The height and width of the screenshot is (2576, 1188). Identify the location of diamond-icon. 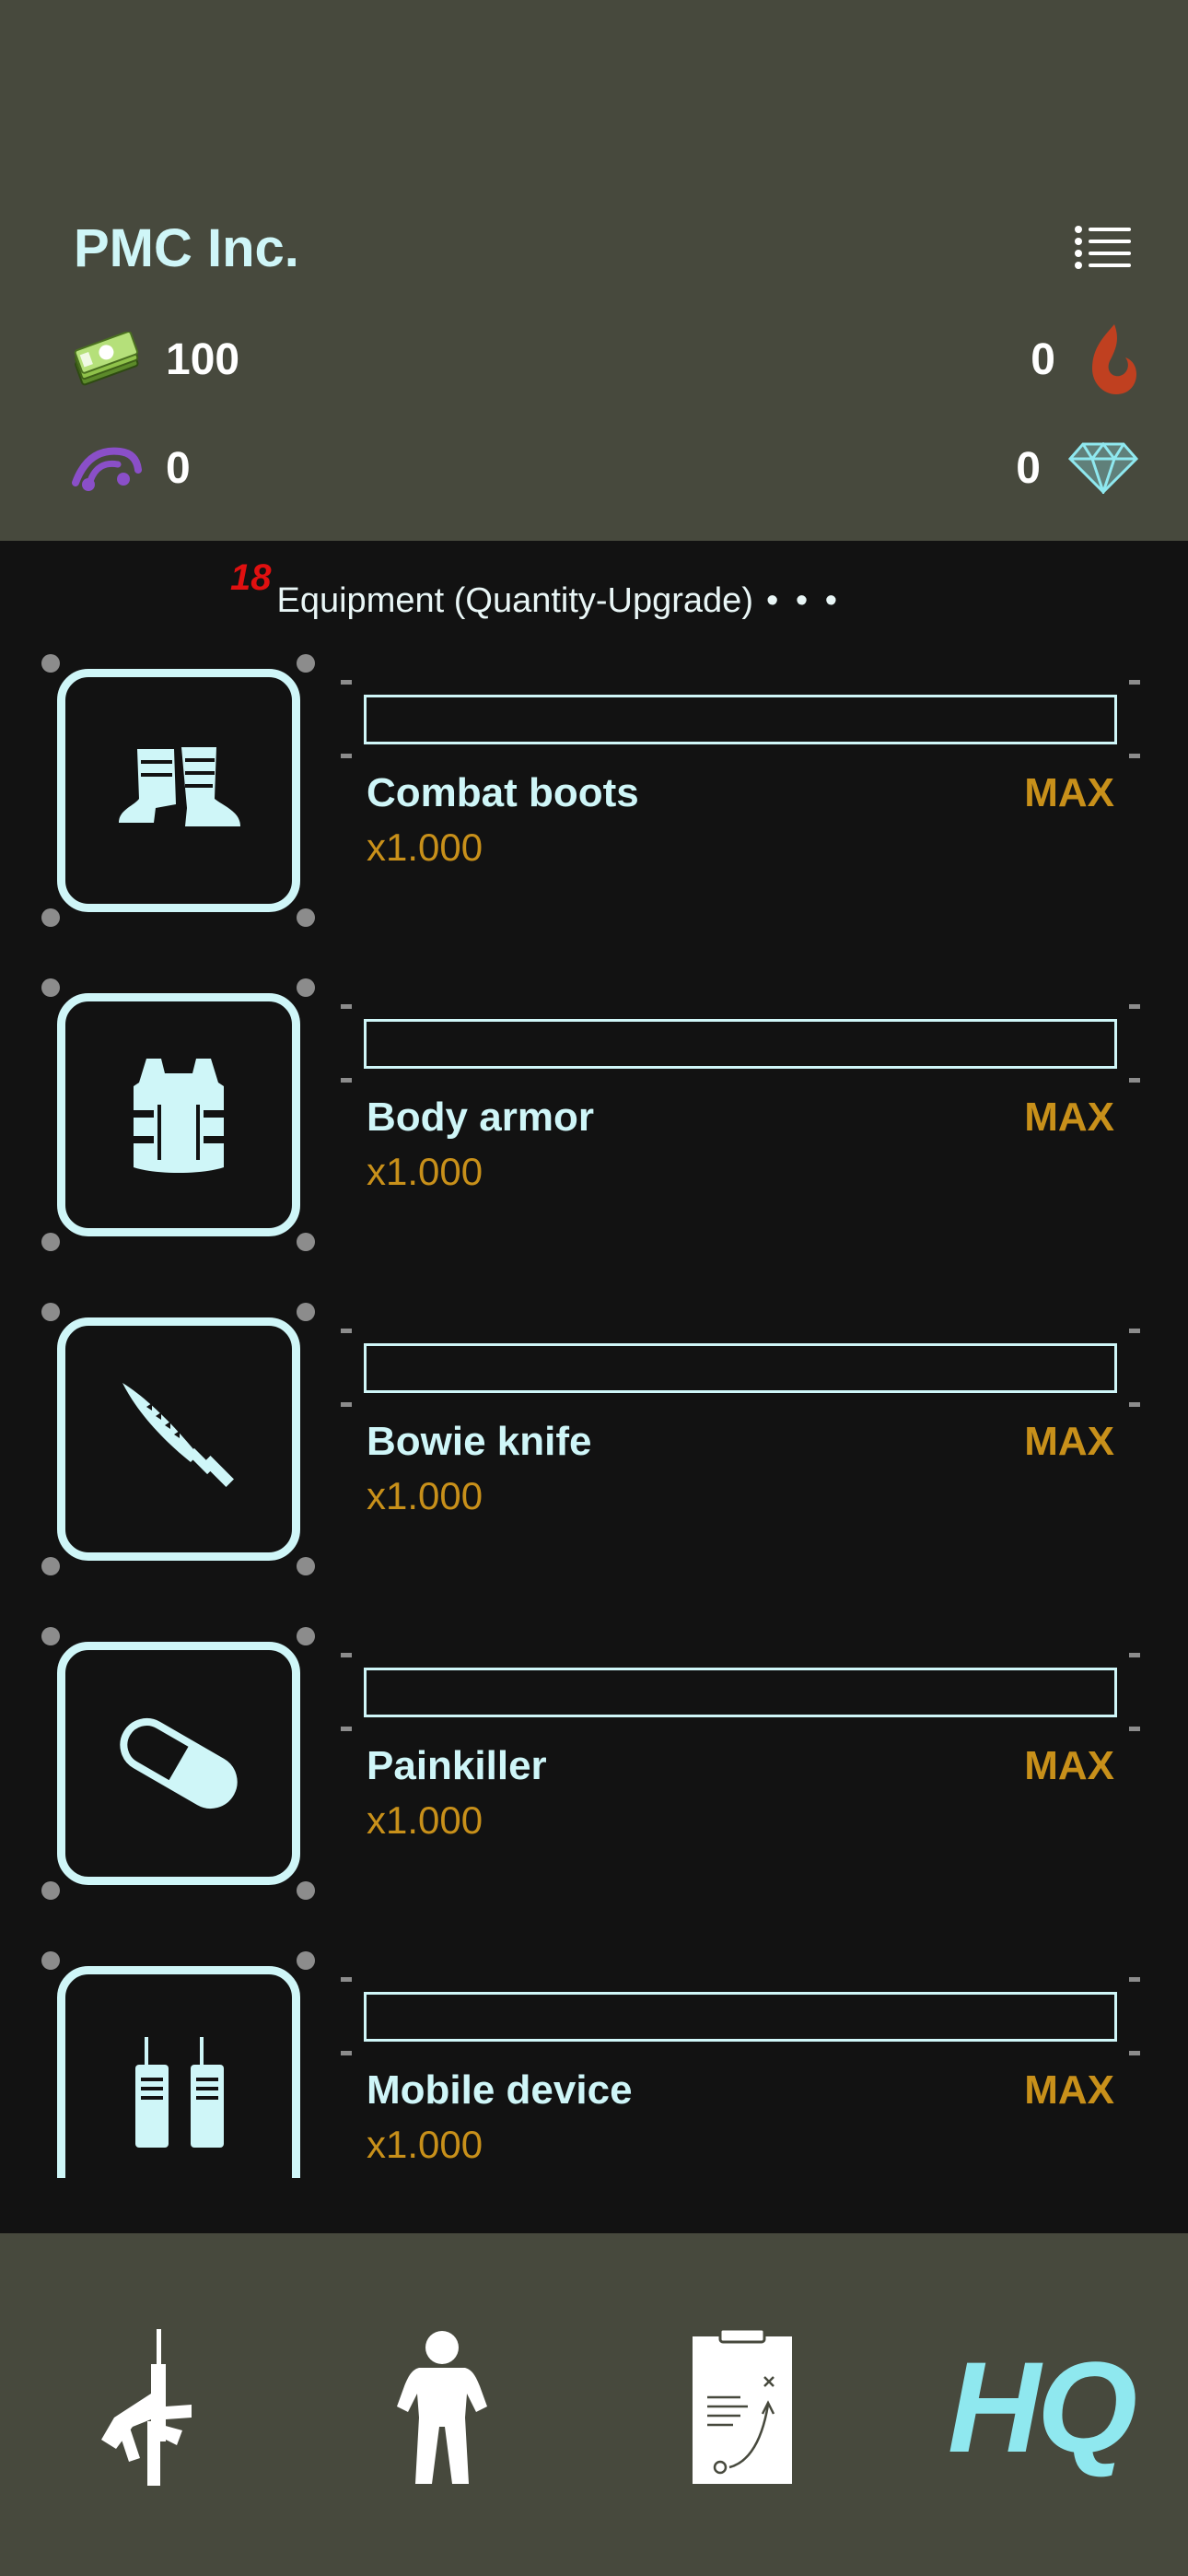
(1103, 468).